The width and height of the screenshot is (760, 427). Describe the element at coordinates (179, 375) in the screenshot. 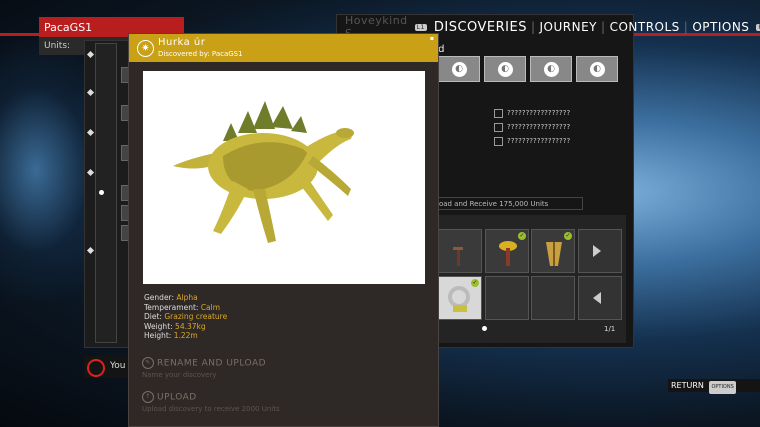

I see `rename-upload-desc: Name your discovery` at that location.